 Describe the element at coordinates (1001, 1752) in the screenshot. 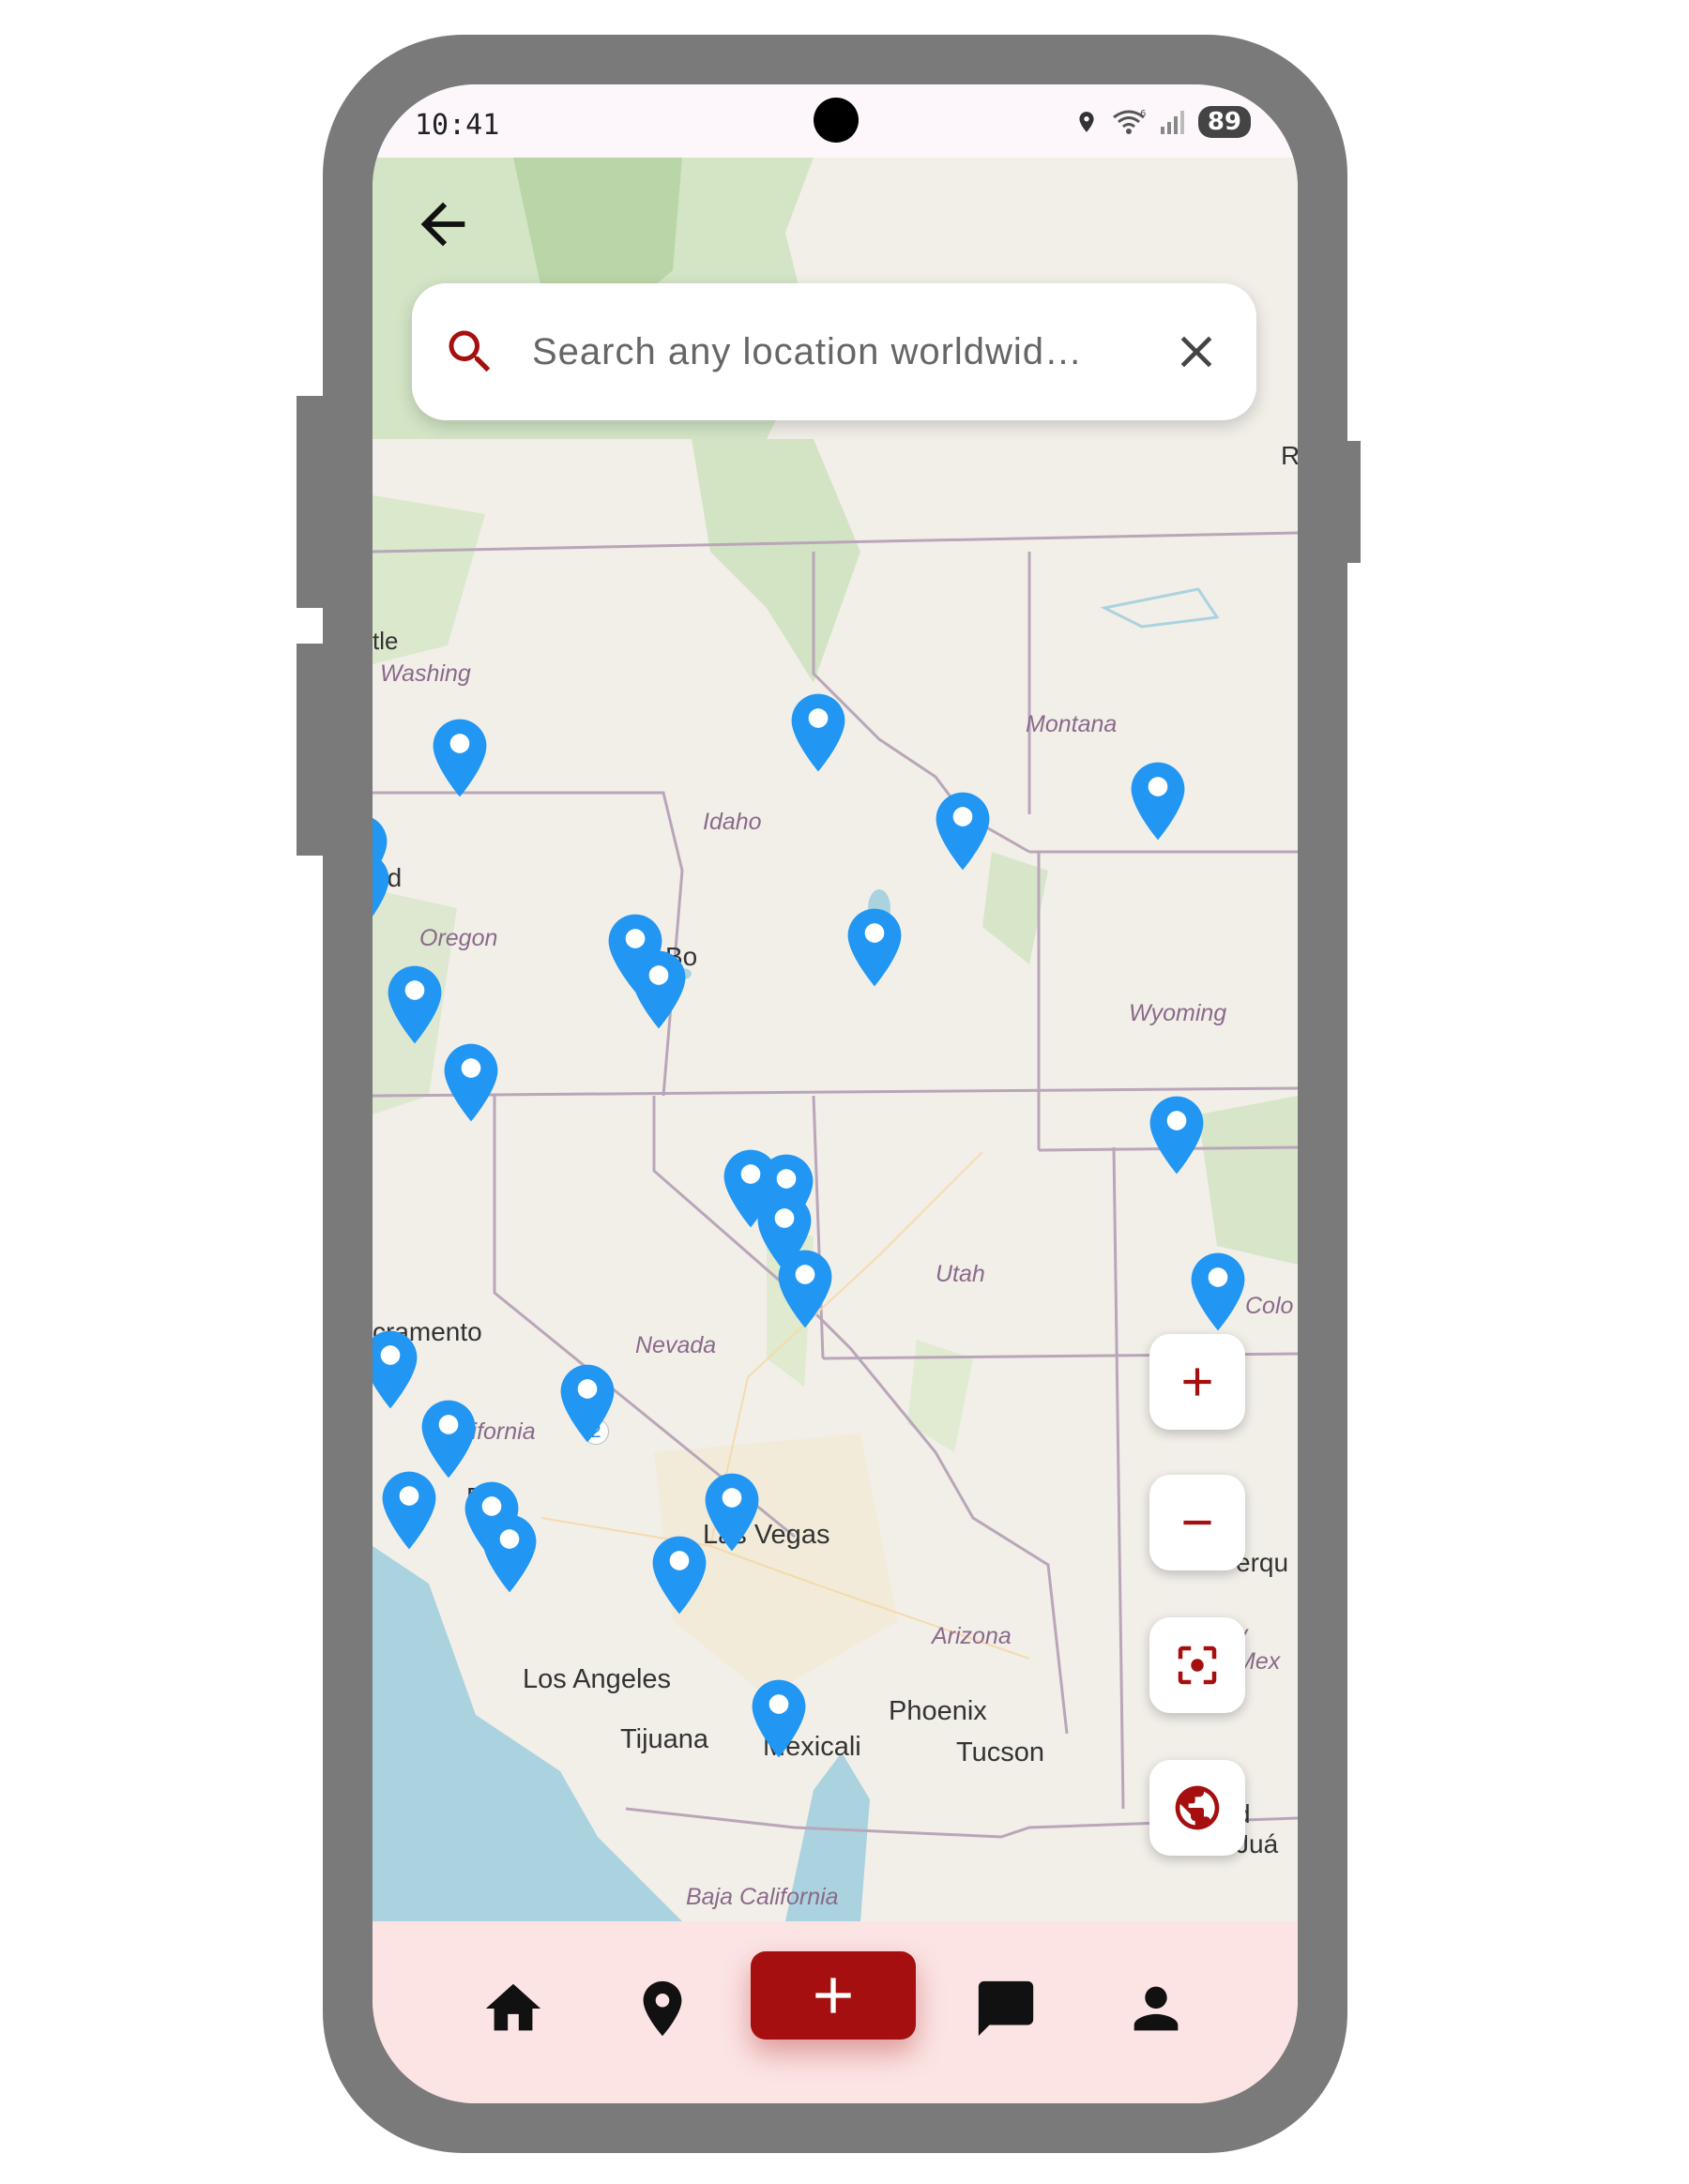

I see `map-label-tucson: Tucson` at that location.